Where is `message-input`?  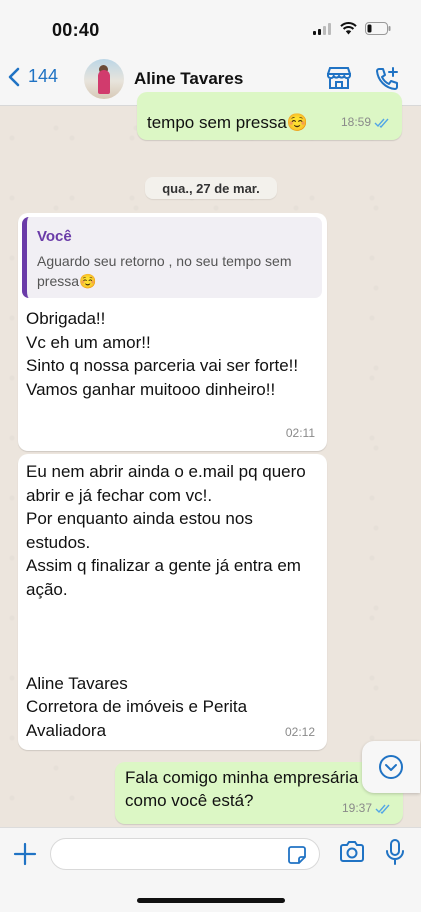
message-input is located at coordinates (185, 854).